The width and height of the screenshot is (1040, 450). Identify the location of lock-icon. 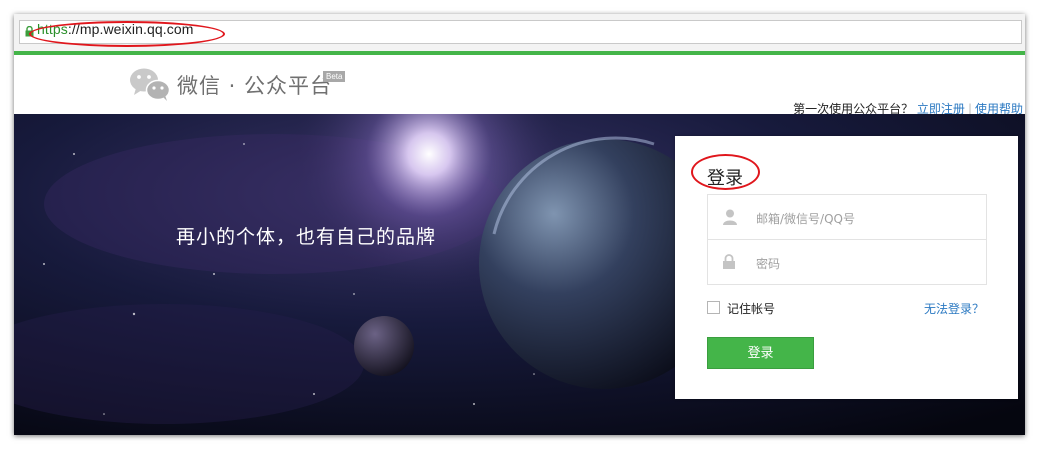
(729, 261).